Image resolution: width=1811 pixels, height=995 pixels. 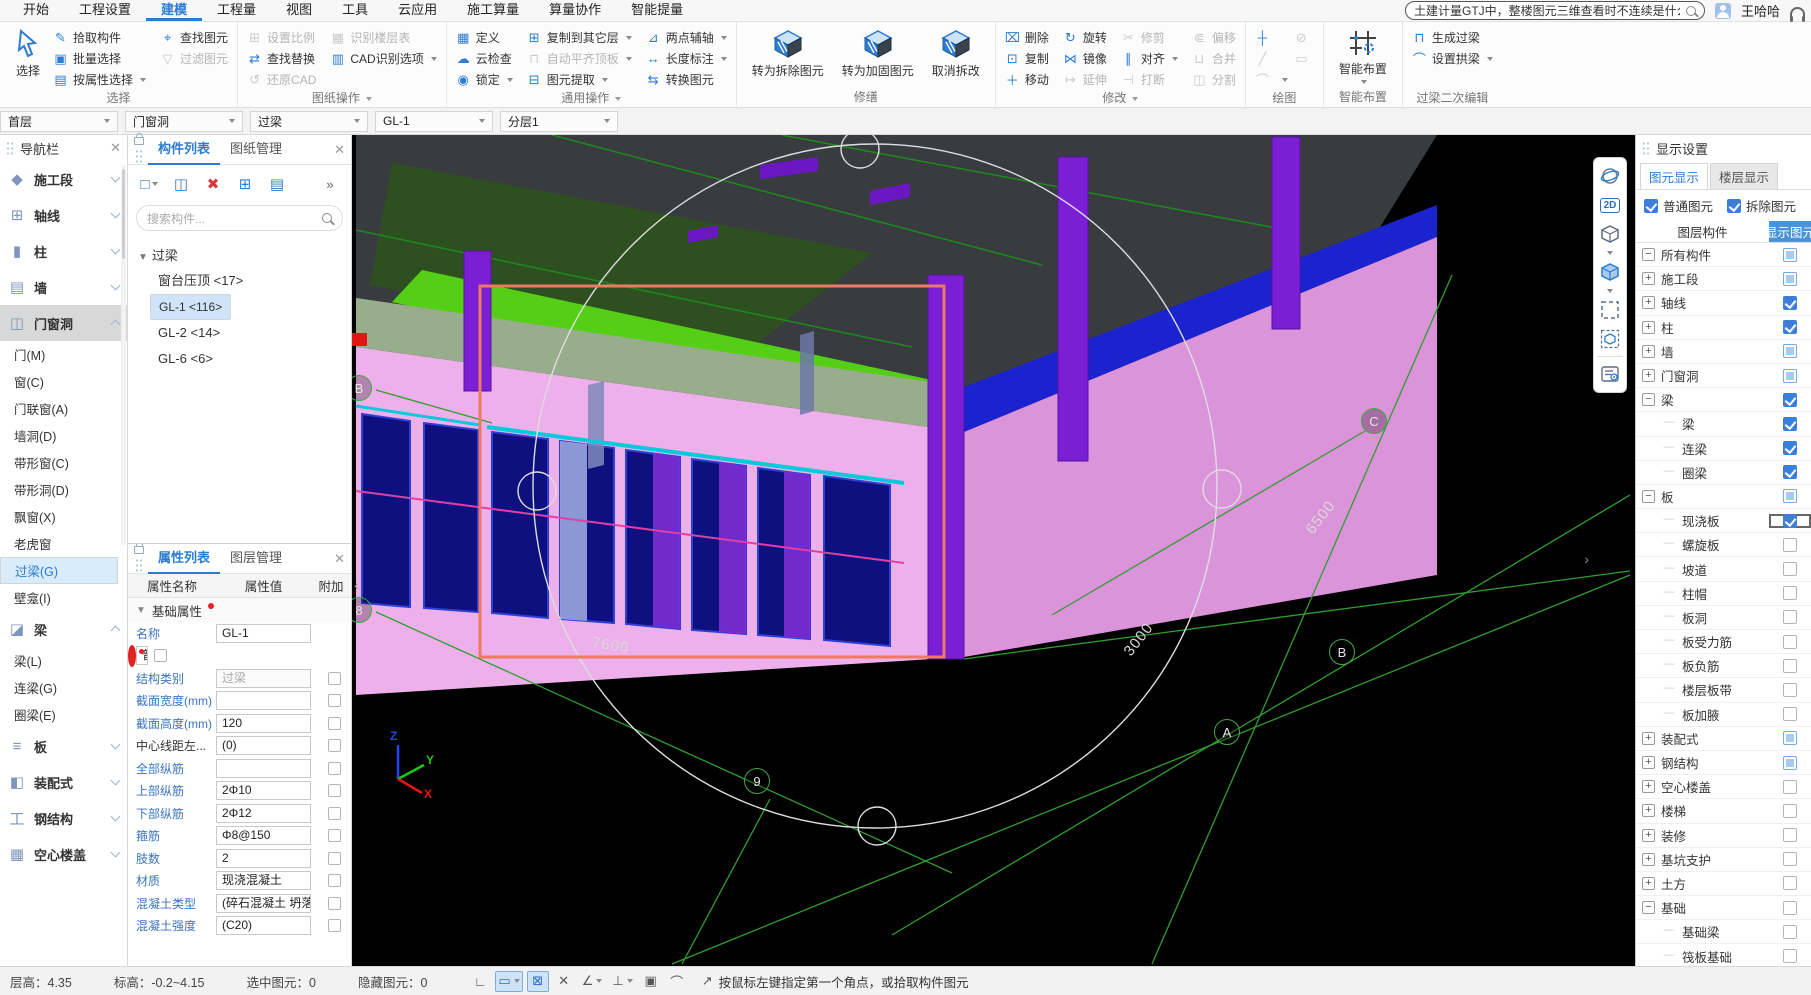 What do you see at coordinates (63, 714) in the screenshot?
I see `nav-row: 圈梁(E)` at bounding box center [63, 714].